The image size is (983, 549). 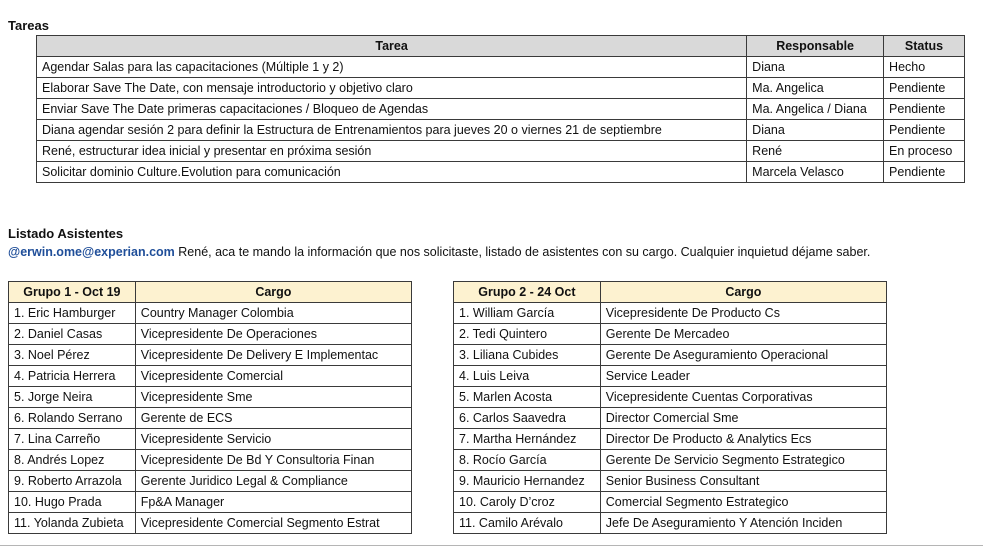 I want to click on table-cell: Director De Producto & Analytics Ecs, so click(x=743, y=439).